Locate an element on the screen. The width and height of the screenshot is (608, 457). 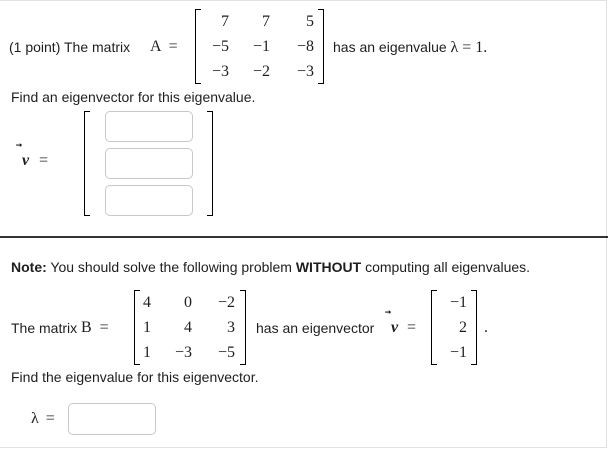
eigenvalue-input is located at coordinates (112, 419).